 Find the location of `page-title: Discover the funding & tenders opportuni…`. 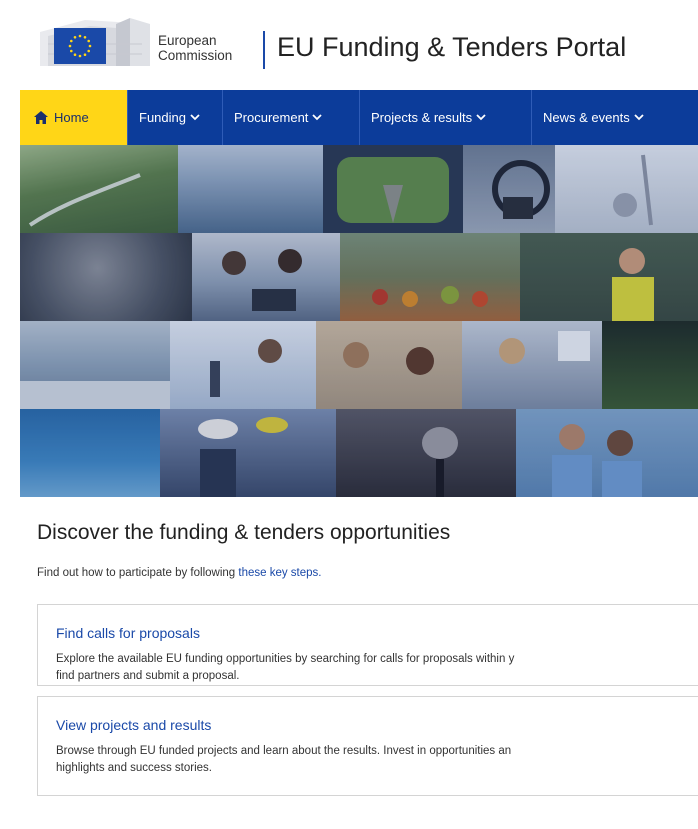

page-title: Discover the funding & tenders opportuni… is located at coordinates (244, 532).